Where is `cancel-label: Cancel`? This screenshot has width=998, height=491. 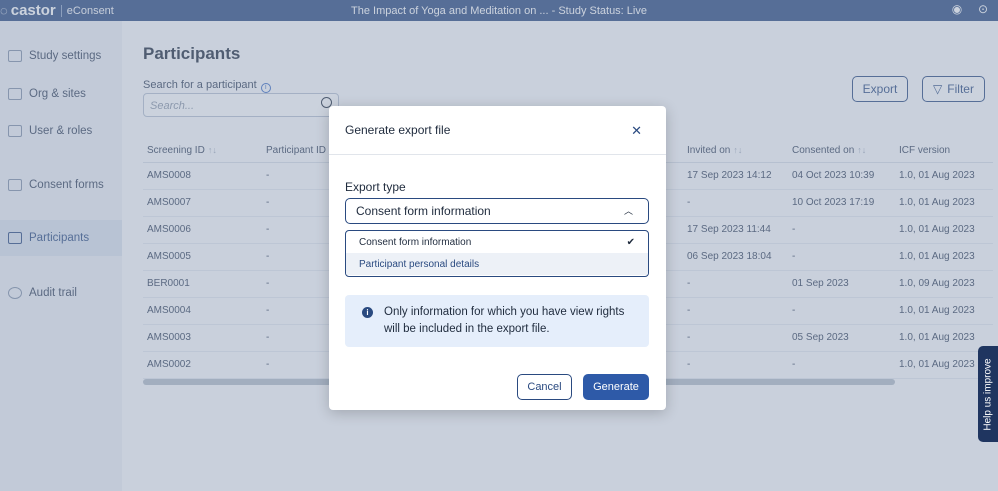 cancel-label: Cancel is located at coordinates (544, 387).